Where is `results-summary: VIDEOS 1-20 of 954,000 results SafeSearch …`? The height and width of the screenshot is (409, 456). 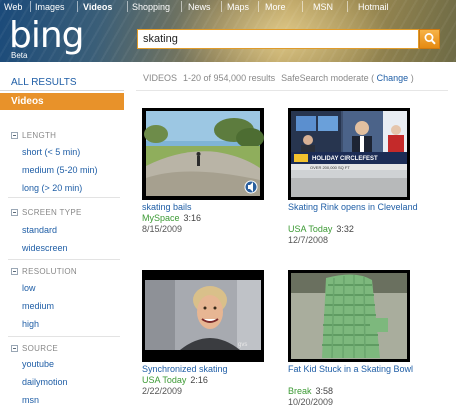 results-summary: VIDEOS 1-20 of 954,000 results SafeSearch … is located at coordinates (278, 78).